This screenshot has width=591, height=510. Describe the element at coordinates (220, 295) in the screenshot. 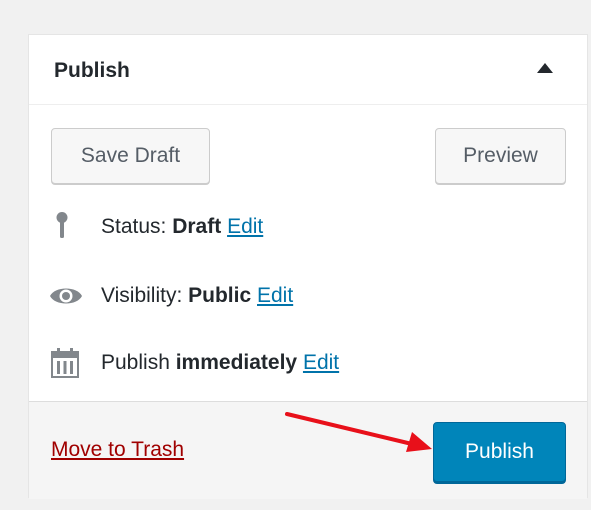

I see `visibility-value: Public` at that location.